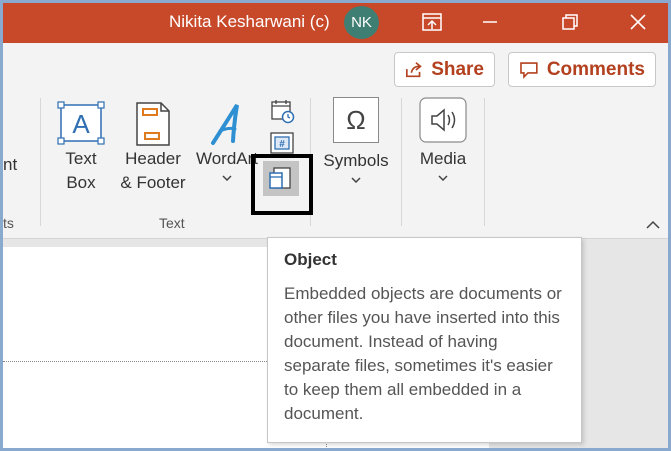  What do you see at coordinates (457, 69) in the screenshot?
I see `share-label: Share` at bounding box center [457, 69].